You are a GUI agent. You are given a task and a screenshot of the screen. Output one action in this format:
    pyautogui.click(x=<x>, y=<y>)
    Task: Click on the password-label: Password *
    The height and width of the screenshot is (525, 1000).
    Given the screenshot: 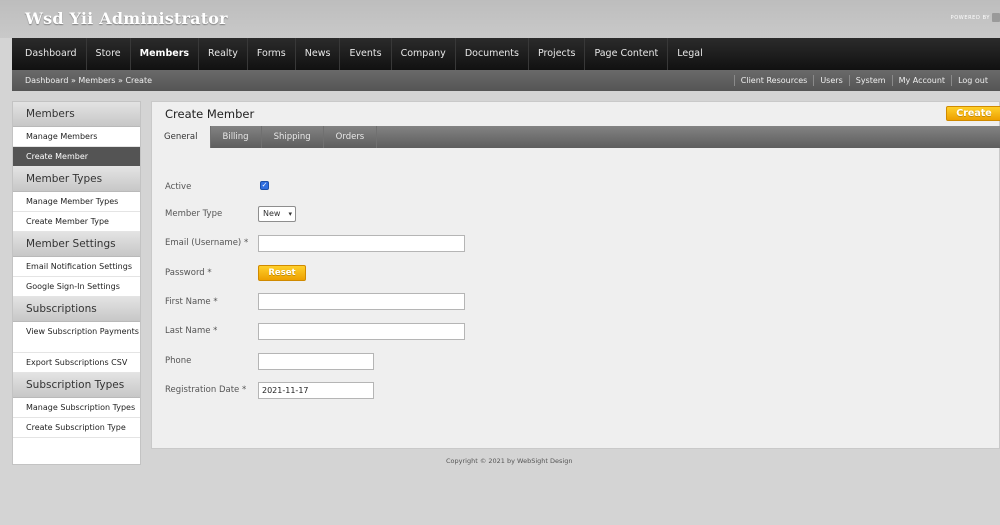 What is the action you would take?
    pyautogui.click(x=188, y=273)
    